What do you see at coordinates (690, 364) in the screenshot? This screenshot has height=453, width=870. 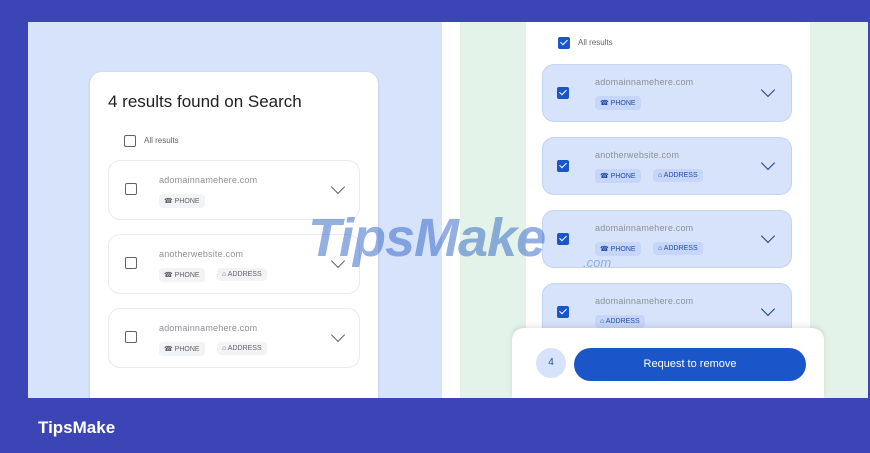 I see `request-to-remove-button: Request to remove` at bounding box center [690, 364].